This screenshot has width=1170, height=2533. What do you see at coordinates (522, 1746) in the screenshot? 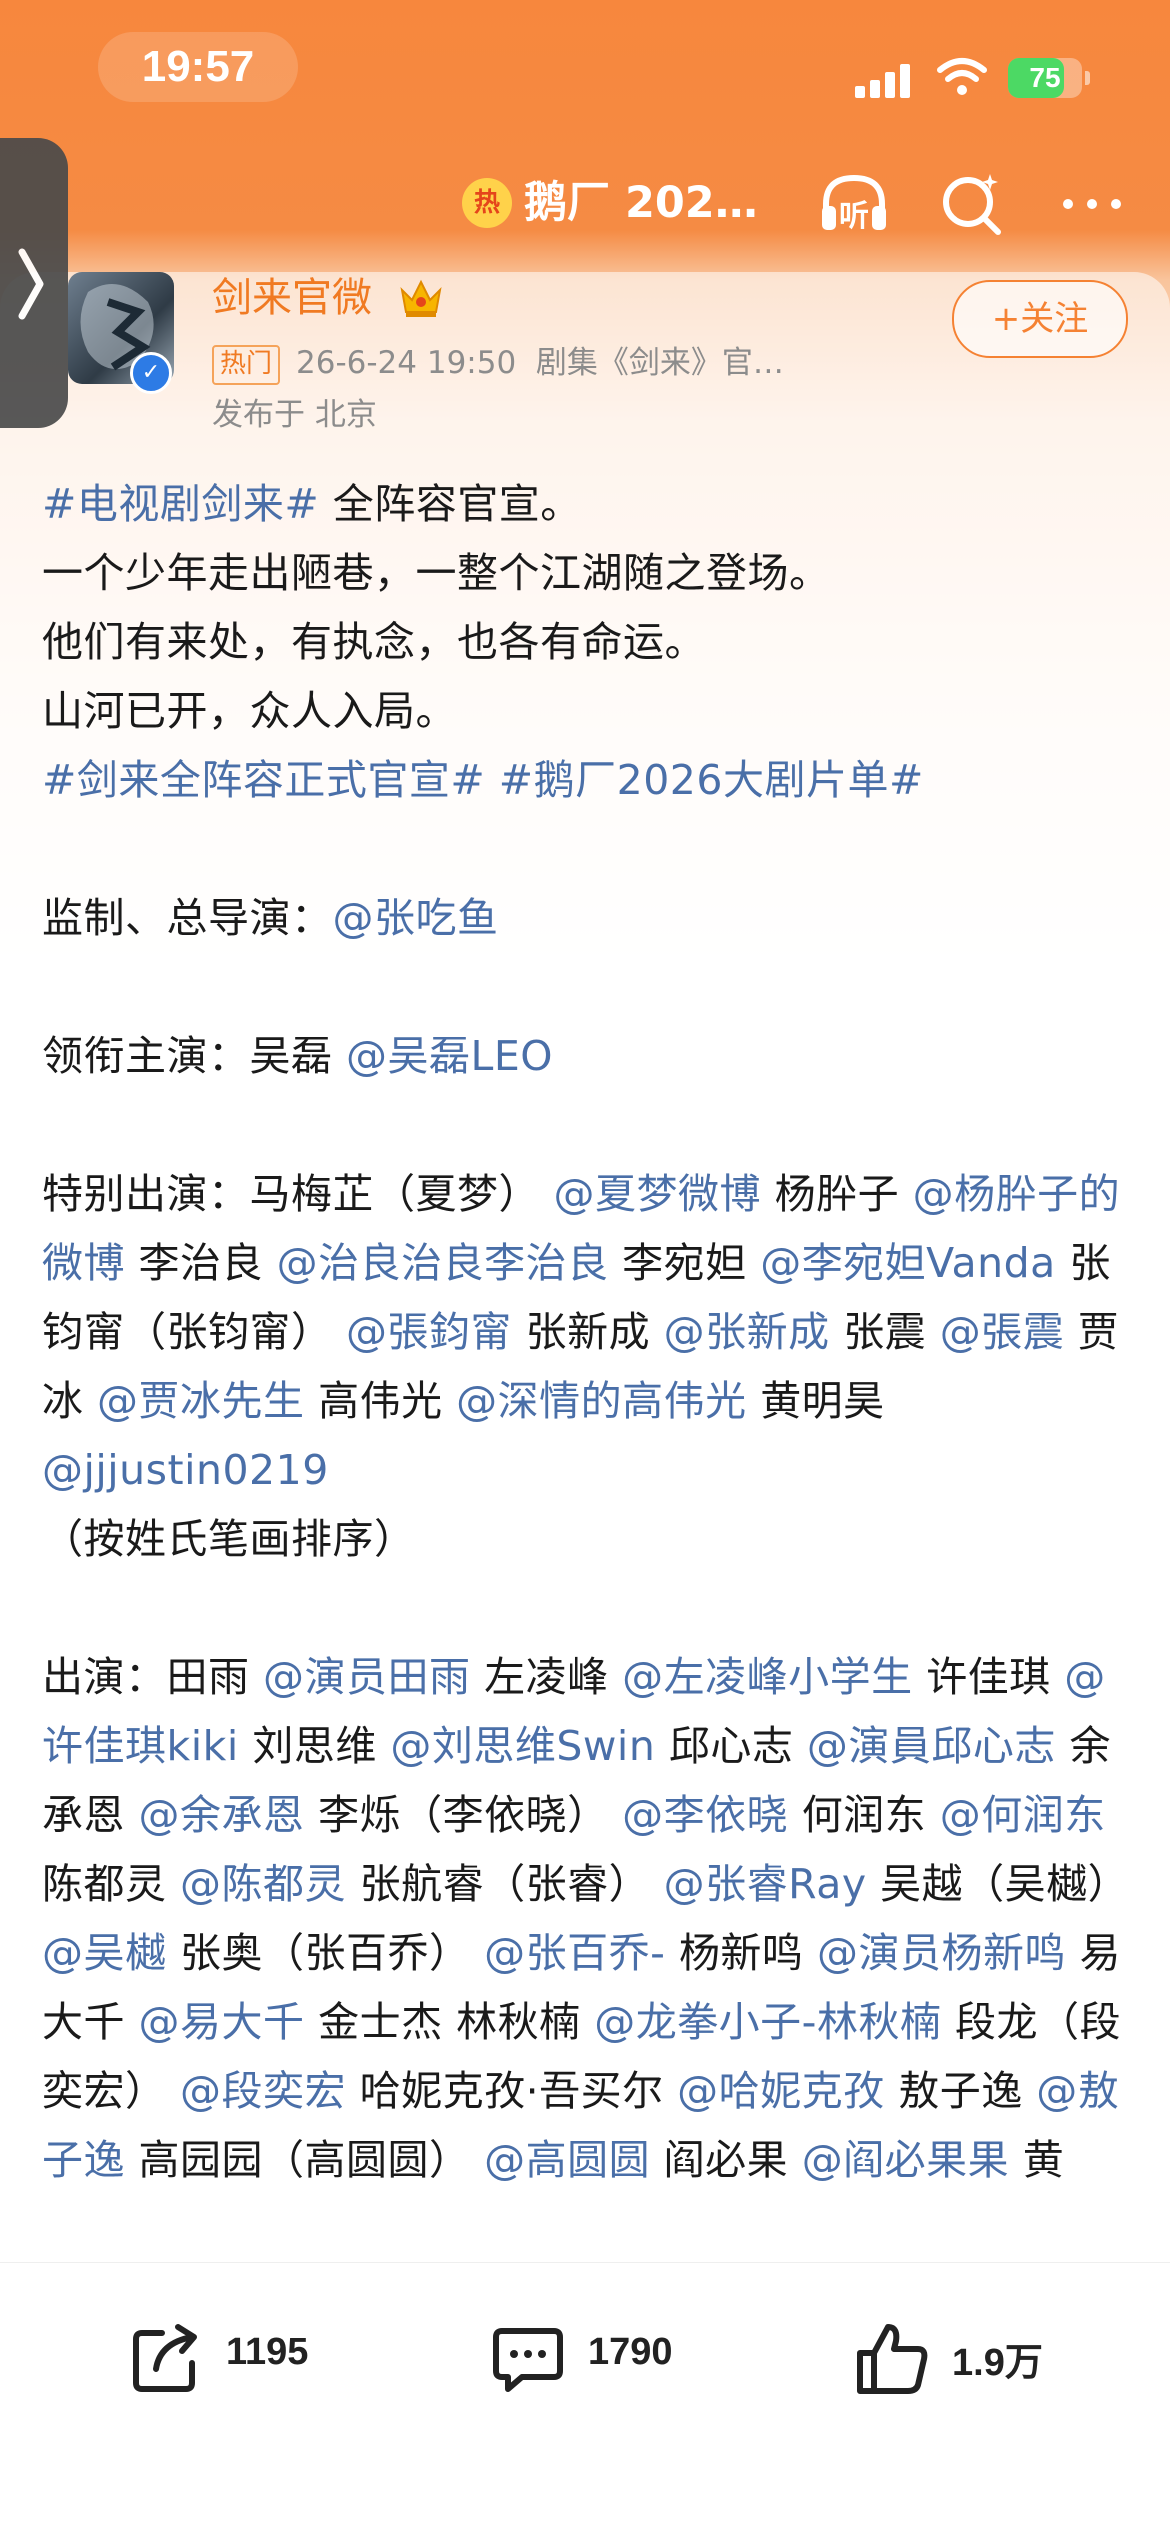
I see `mention-link: @刘思维Swin` at bounding box center [522, 1746].